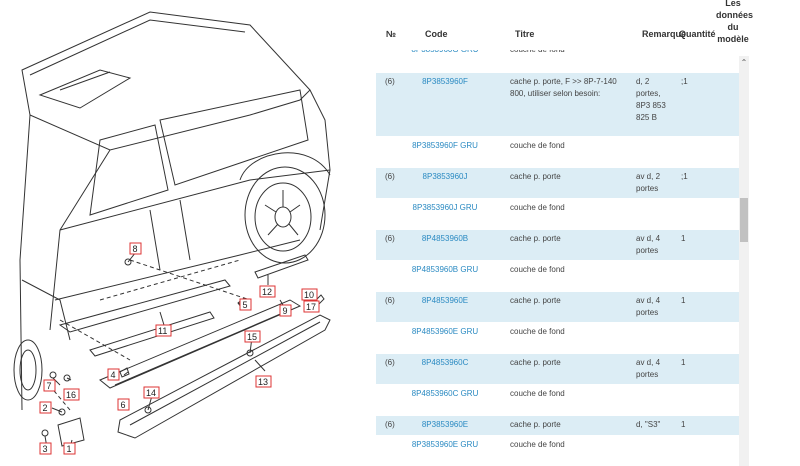 The image size is (800, 466). What do you see at coordinates (557, 214) in the screenshot?
I see `table-row: 8P3853960J GRU couche de fond` at bounding box center [557, 214].